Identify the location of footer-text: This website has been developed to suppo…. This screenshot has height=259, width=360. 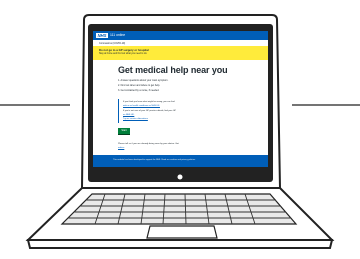
(154, 160).